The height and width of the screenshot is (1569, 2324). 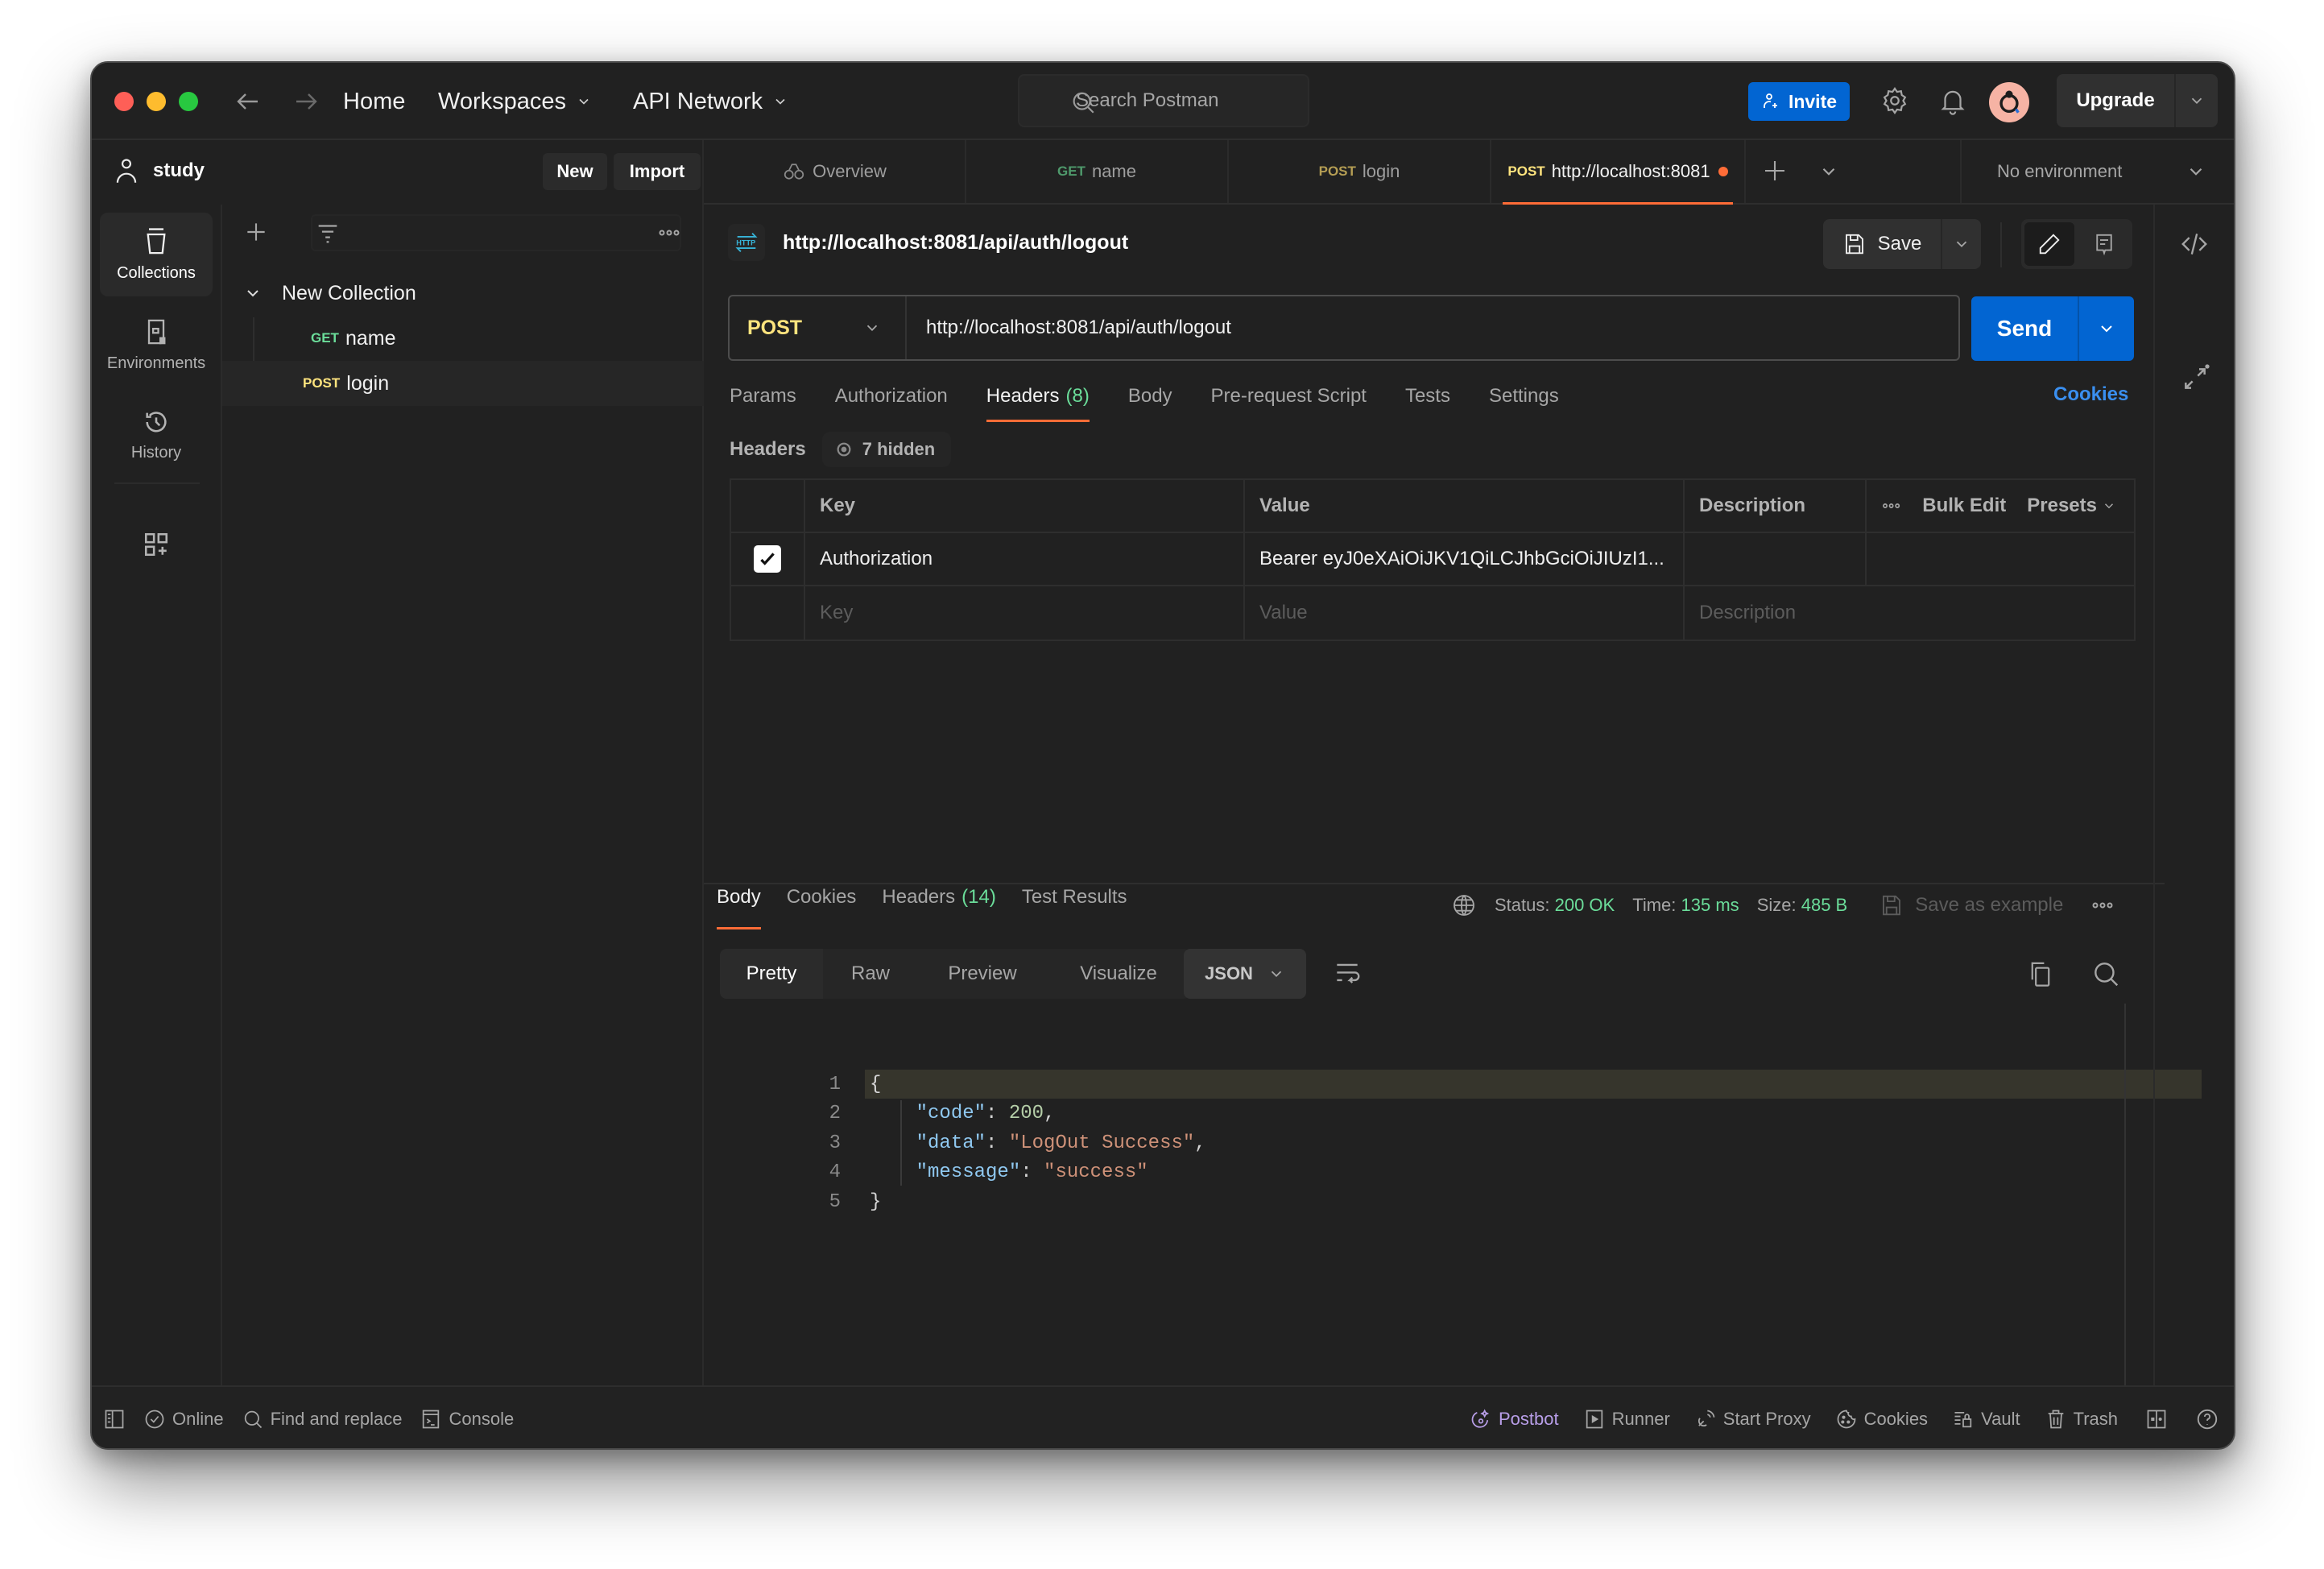 I want to click on import-button: Import, so click(x=657, y=171).